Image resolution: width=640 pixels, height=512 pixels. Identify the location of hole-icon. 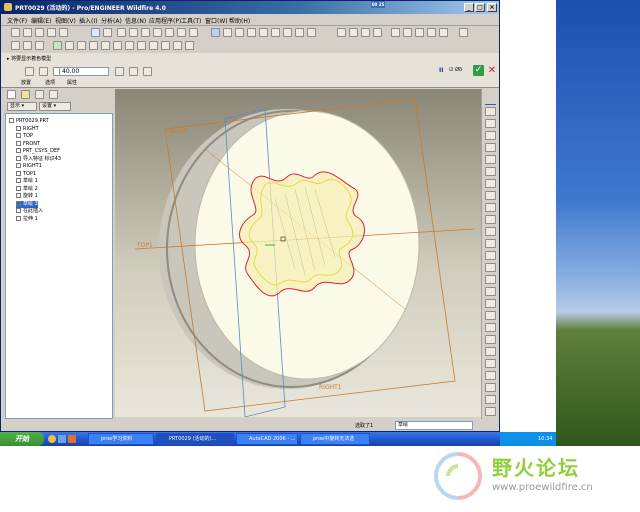
(490, 327).